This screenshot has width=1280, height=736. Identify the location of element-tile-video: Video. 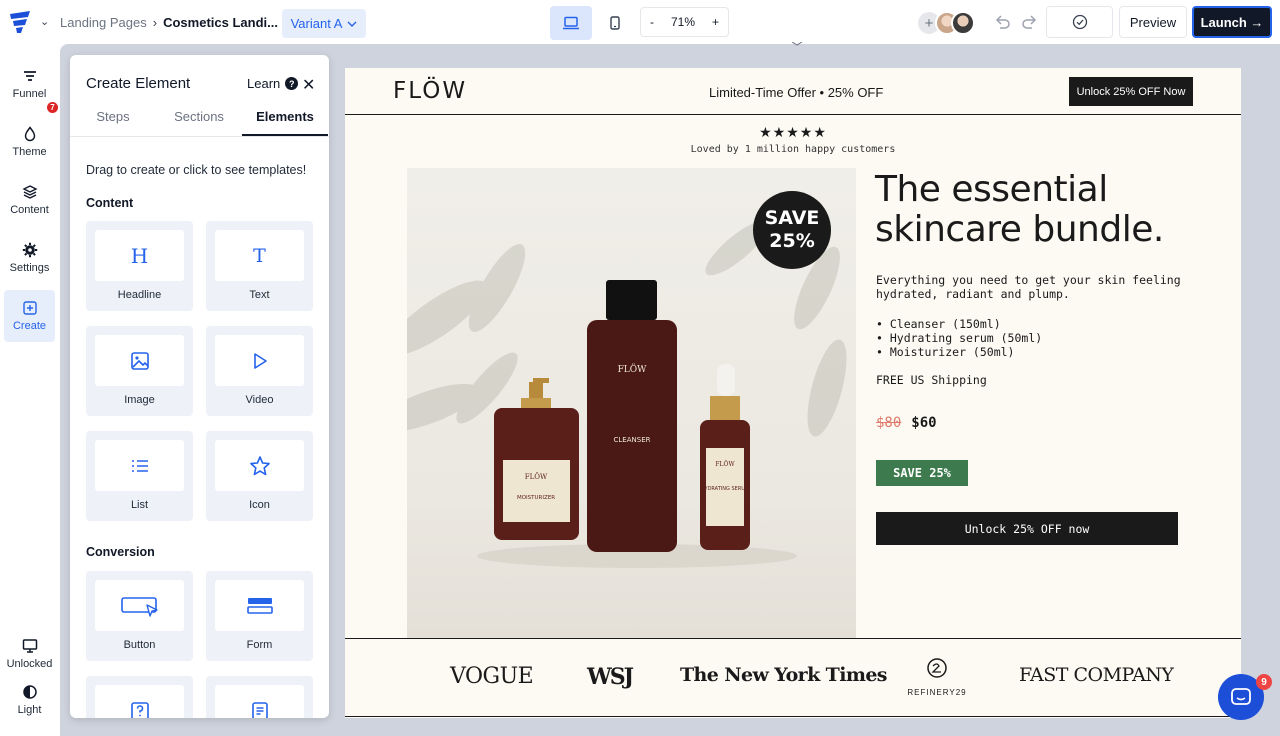
(259, 371).